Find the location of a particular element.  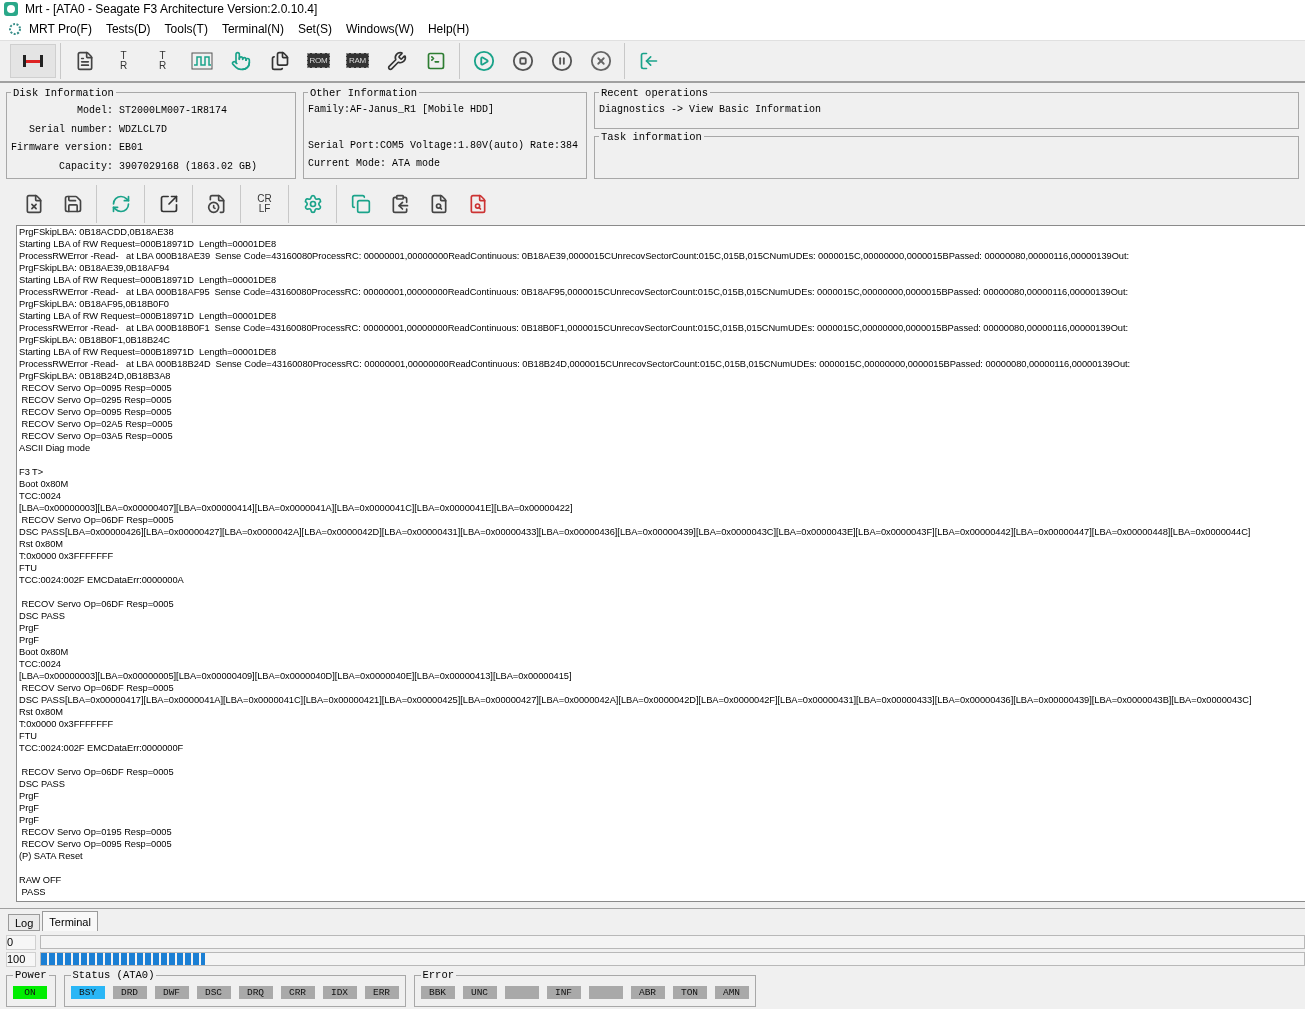

log-line: (P) SATA Reset is located at coordinates (51, 855).